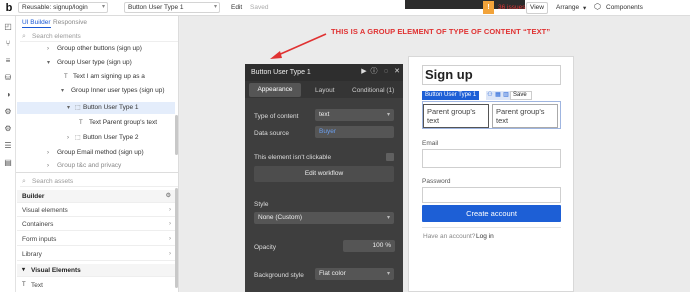 The width and height of the screenshot is (690, 292). I want to click on tab-layout: Layout, so click(325, 90).